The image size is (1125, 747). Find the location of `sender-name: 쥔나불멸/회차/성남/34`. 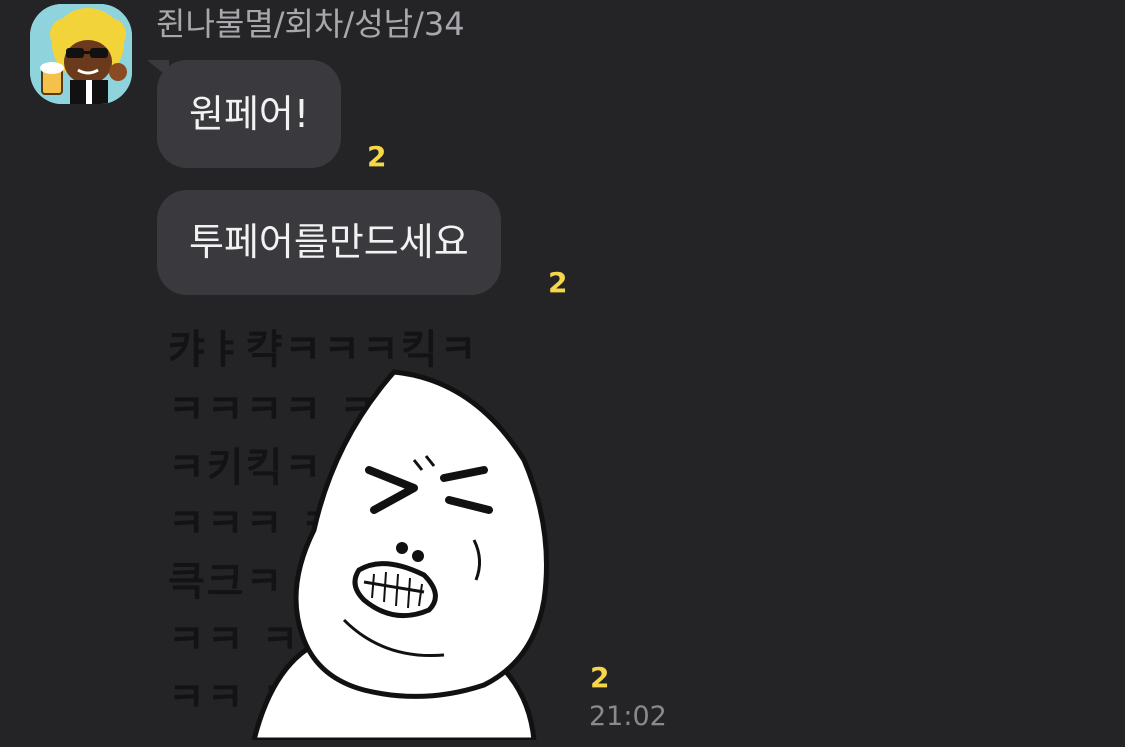

sender-name: 쥔나불멸/회차/성남/34 is located at coordinates (310, 24).